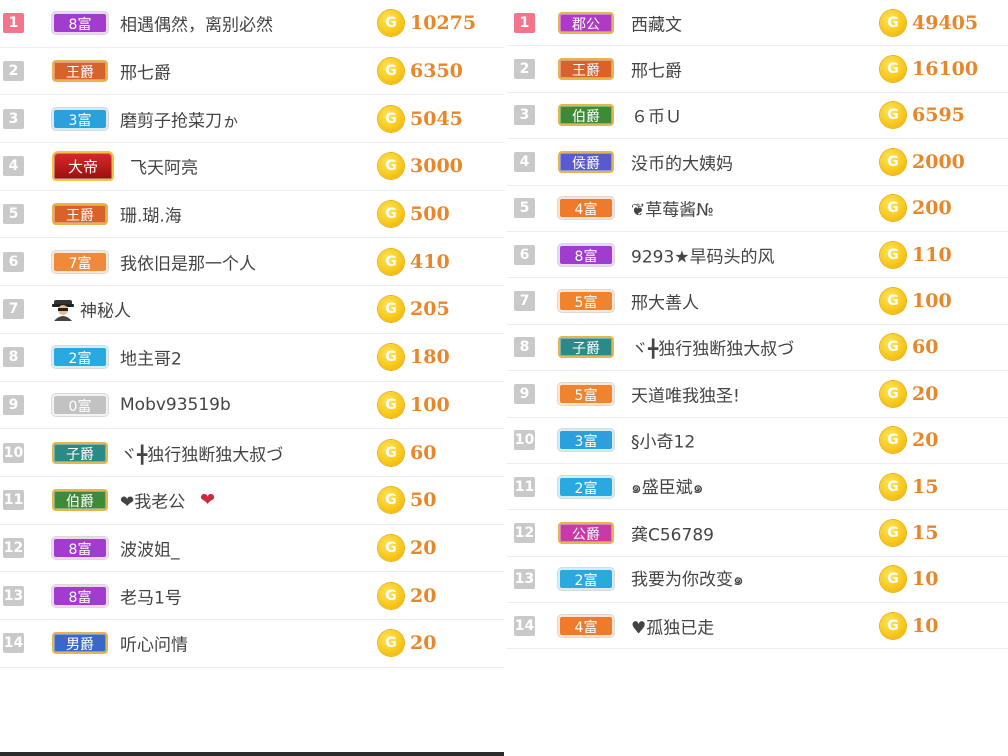  What do you see at coordinates (524, 208) in the screenshot?
I see `rank-number: 5` at bounding box center [524, 208].